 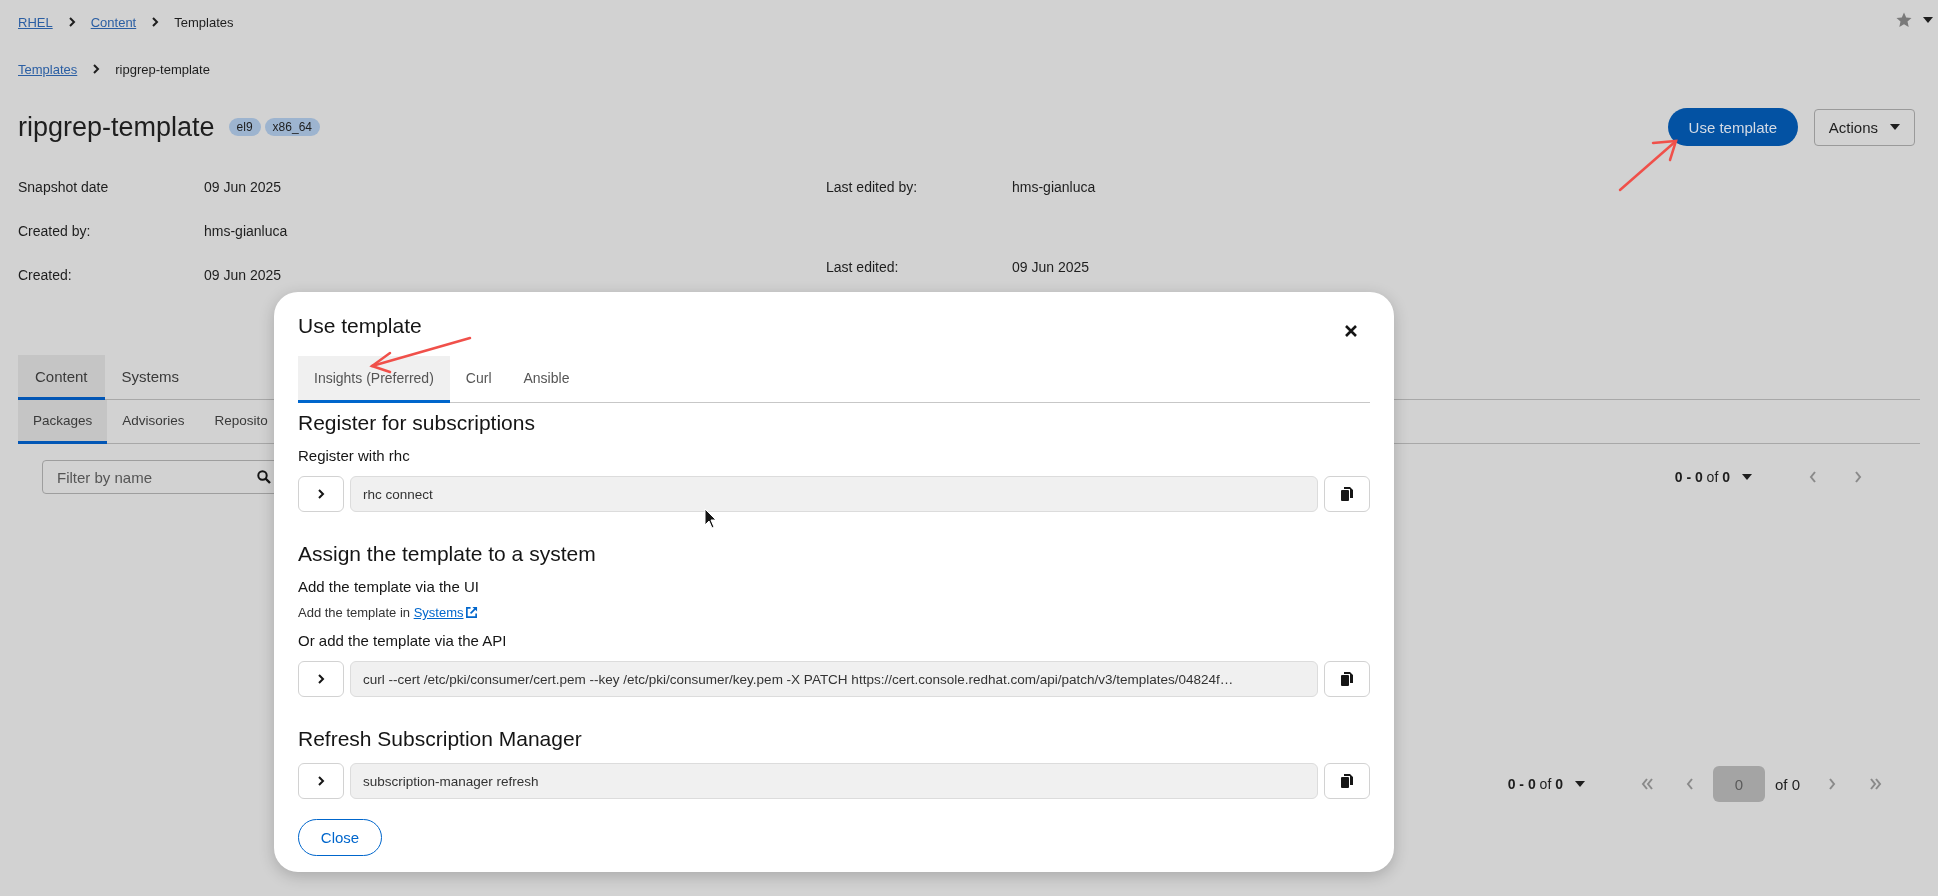 I want to click on close-button: Close, so click(x=340, y=837).